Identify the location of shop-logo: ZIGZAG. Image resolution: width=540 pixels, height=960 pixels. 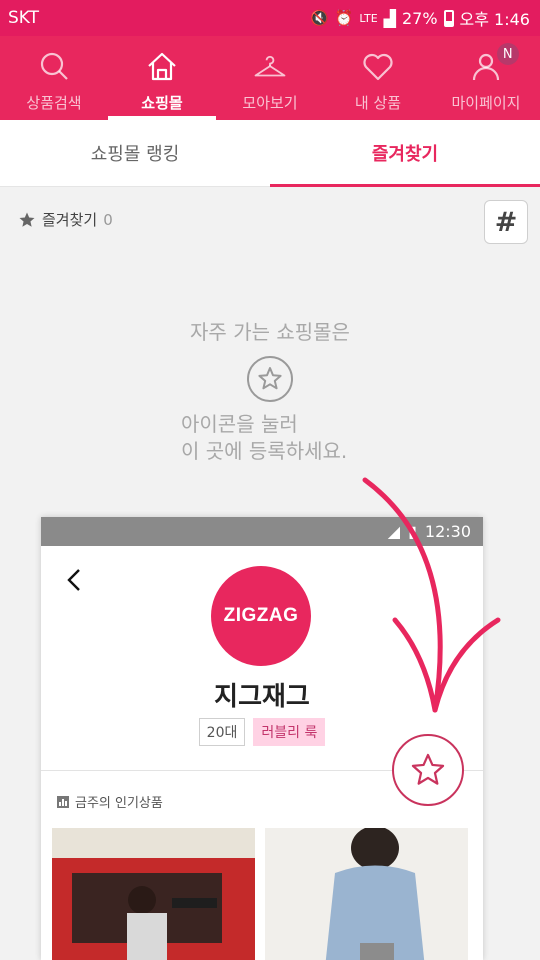
(261, 616).